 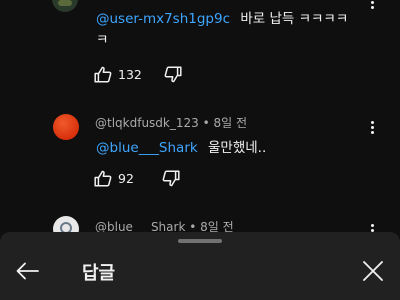 I want to click on like-count: 92, so click(x=126, y=178).